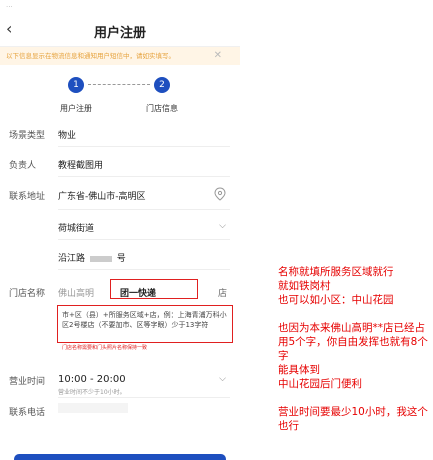 The image size is (433, 460). Describe the element at coordinates (76, 294) in the screenshot. I see `store-prefix: 佛山高明` at that location.